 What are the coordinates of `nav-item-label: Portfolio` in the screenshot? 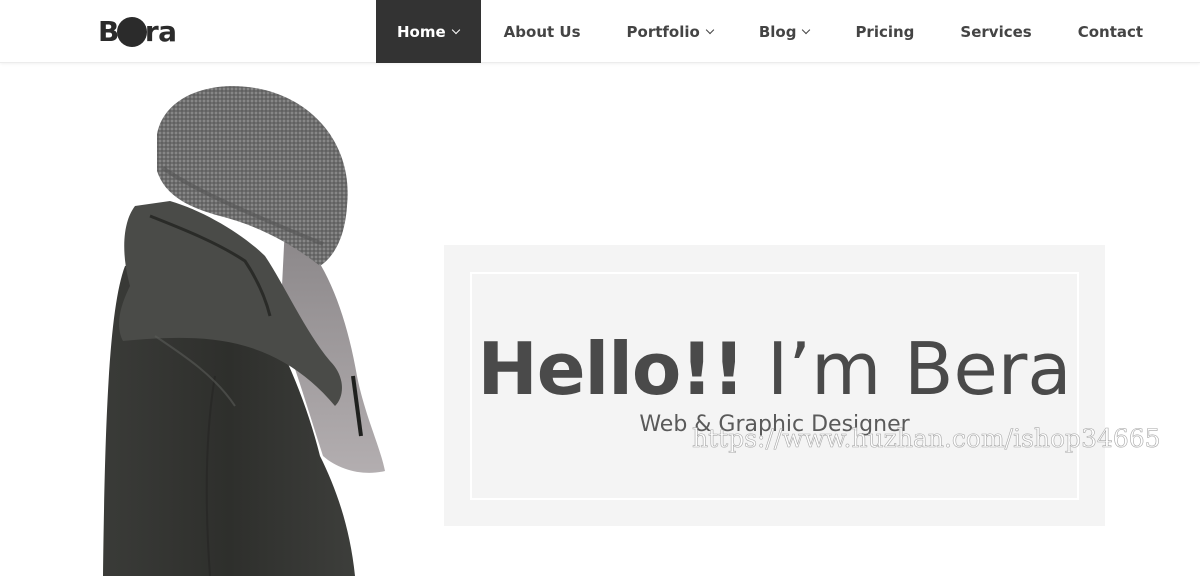 It's located at (663, 31).